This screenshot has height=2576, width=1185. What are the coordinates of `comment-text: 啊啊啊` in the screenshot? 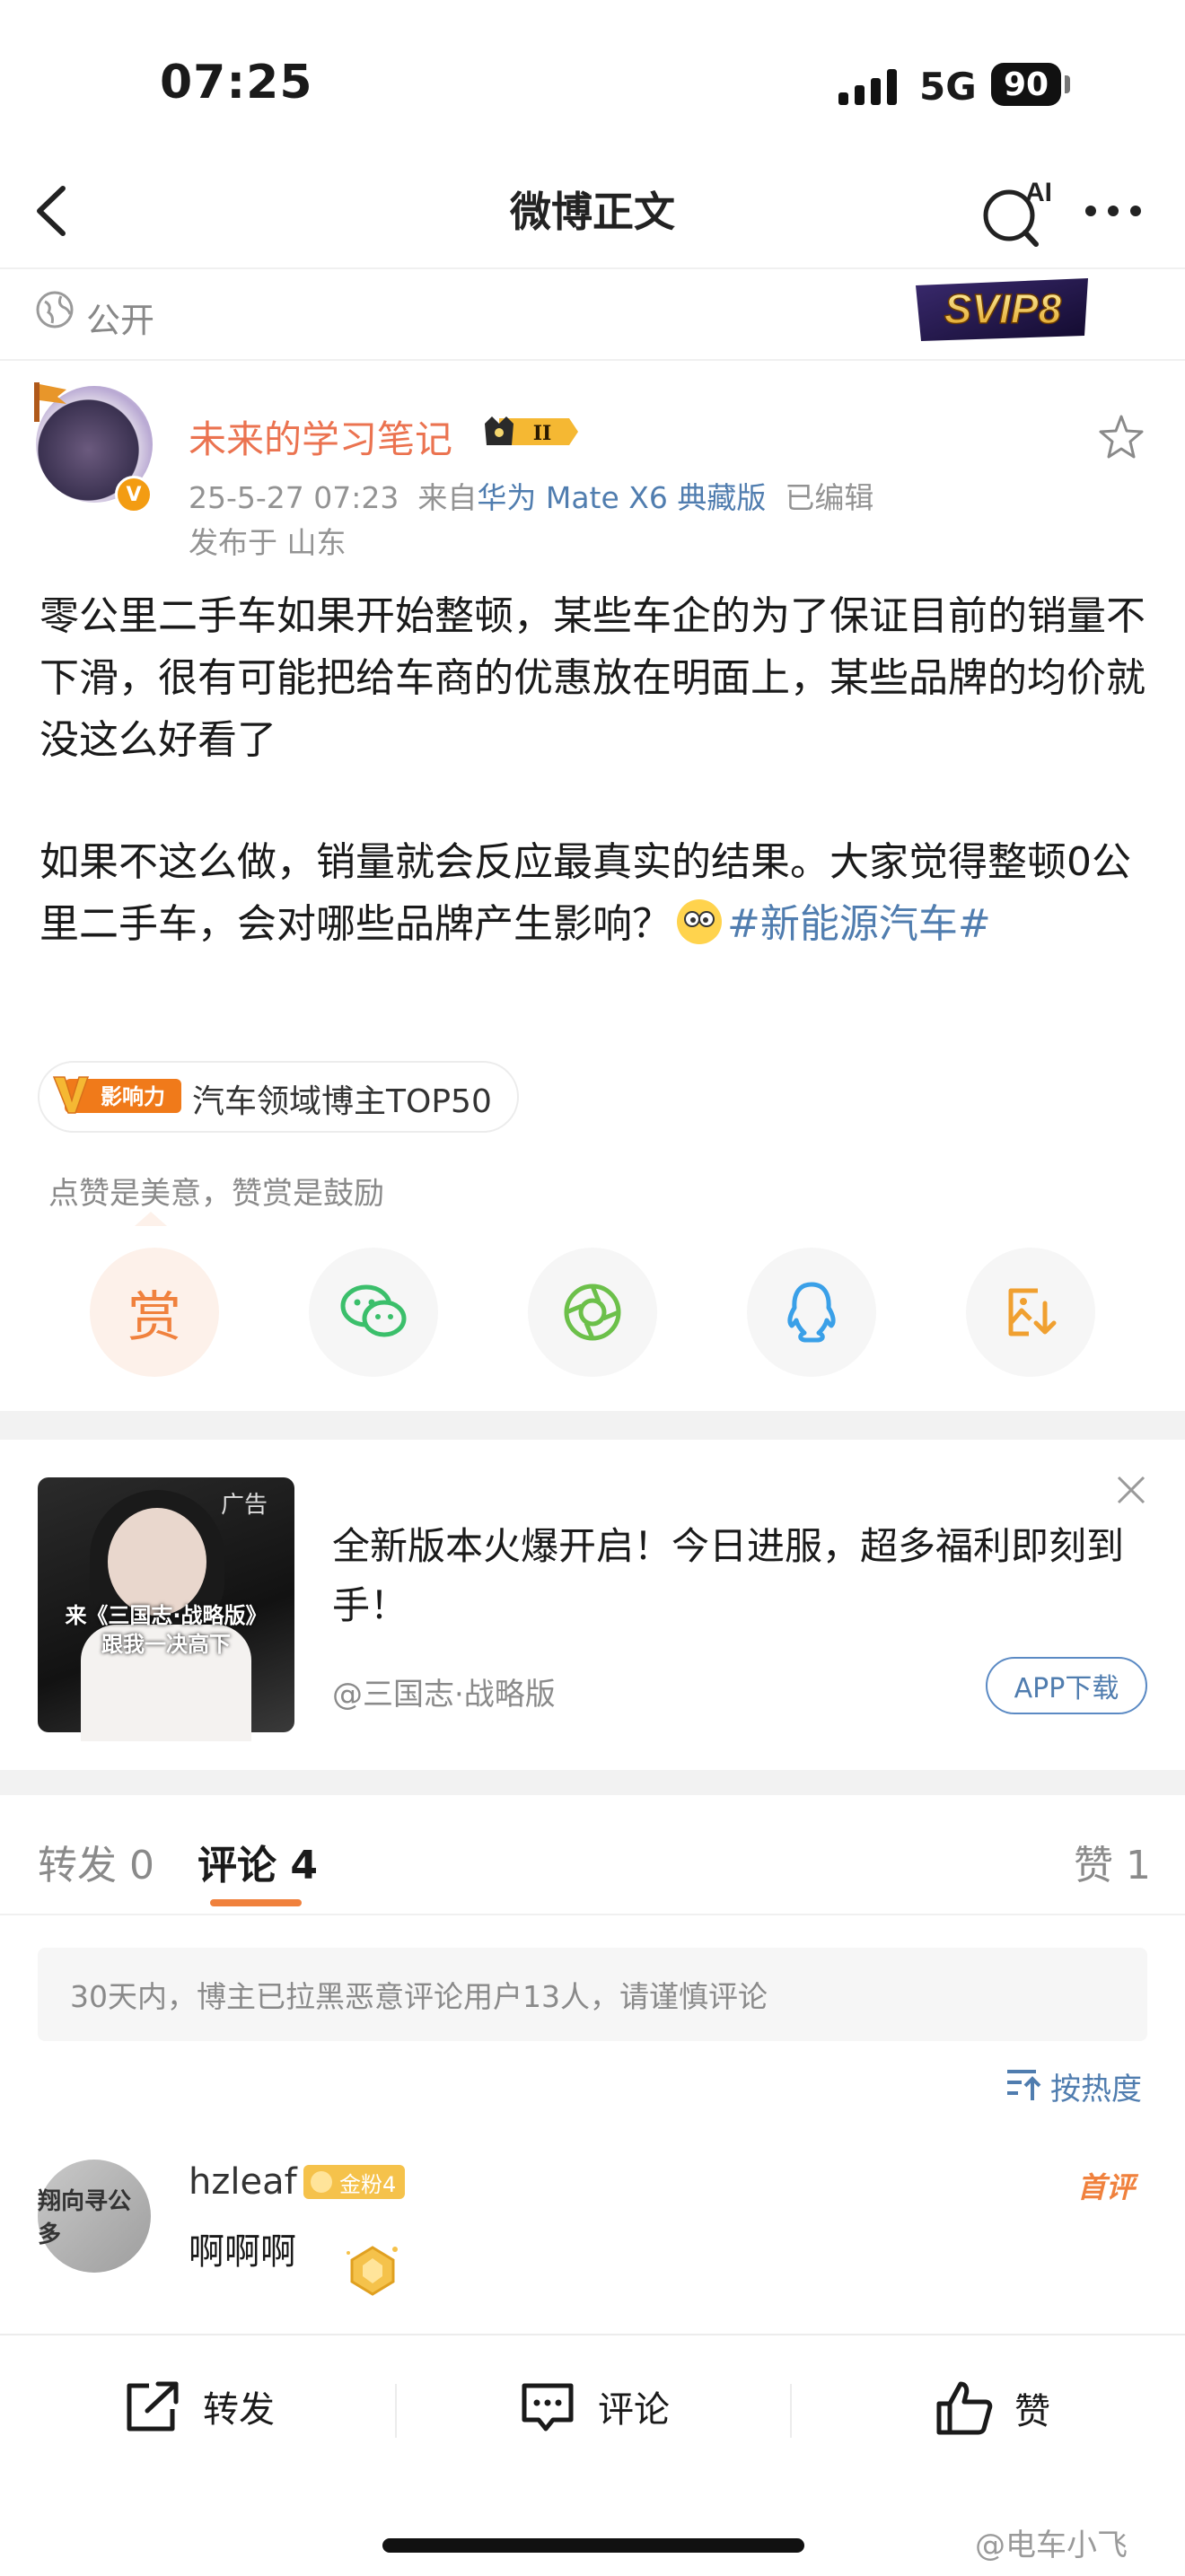 It's located at (242, 2248).